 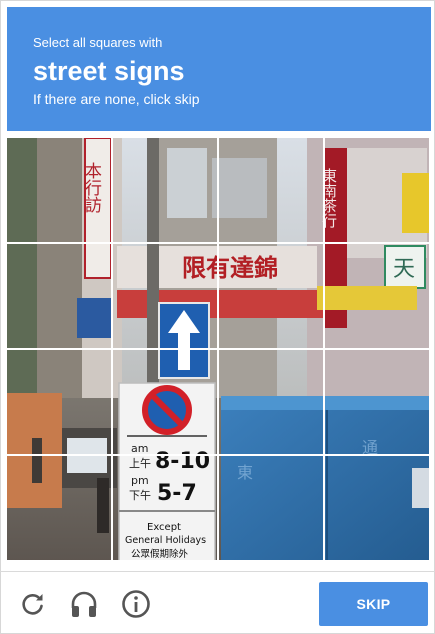 What do you see at coordinates (245, 472) in the screenshot?
I see `svg-text: 東` at bounding box center [245, 472].